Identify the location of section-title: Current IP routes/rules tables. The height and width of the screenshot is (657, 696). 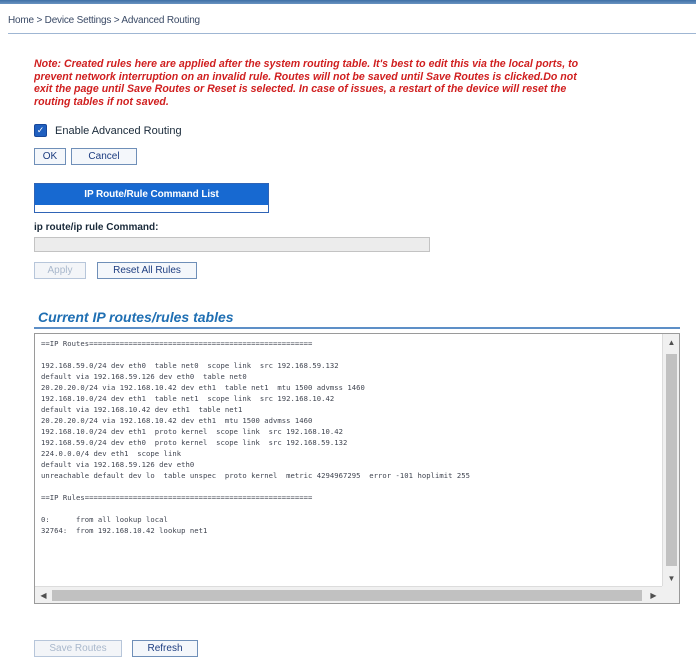
(136, 317).